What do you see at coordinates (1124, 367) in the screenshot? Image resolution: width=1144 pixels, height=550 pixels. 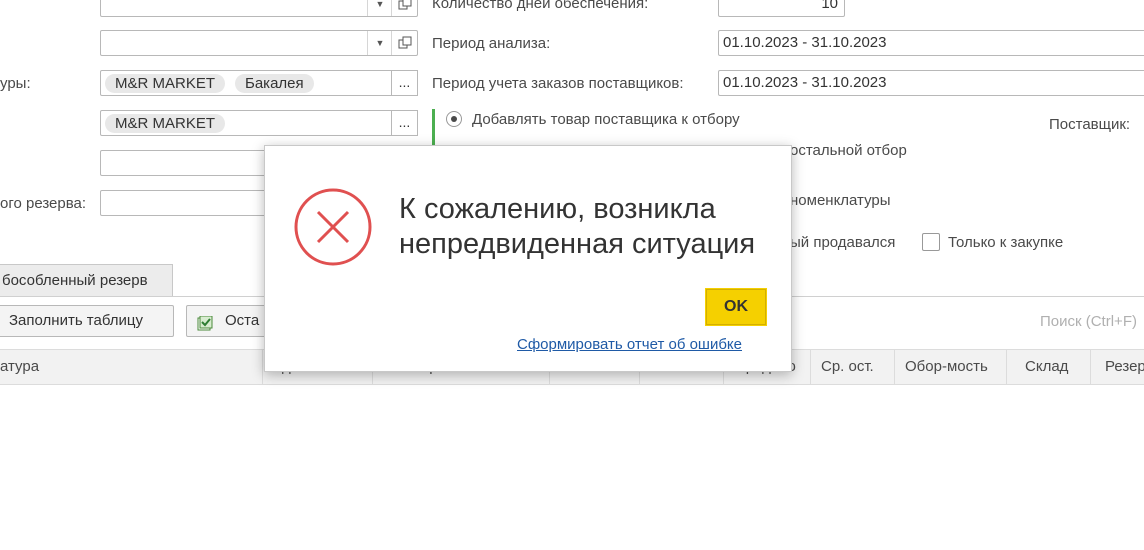 I see `column-header: Резер` at bounding box center [1124, 367].